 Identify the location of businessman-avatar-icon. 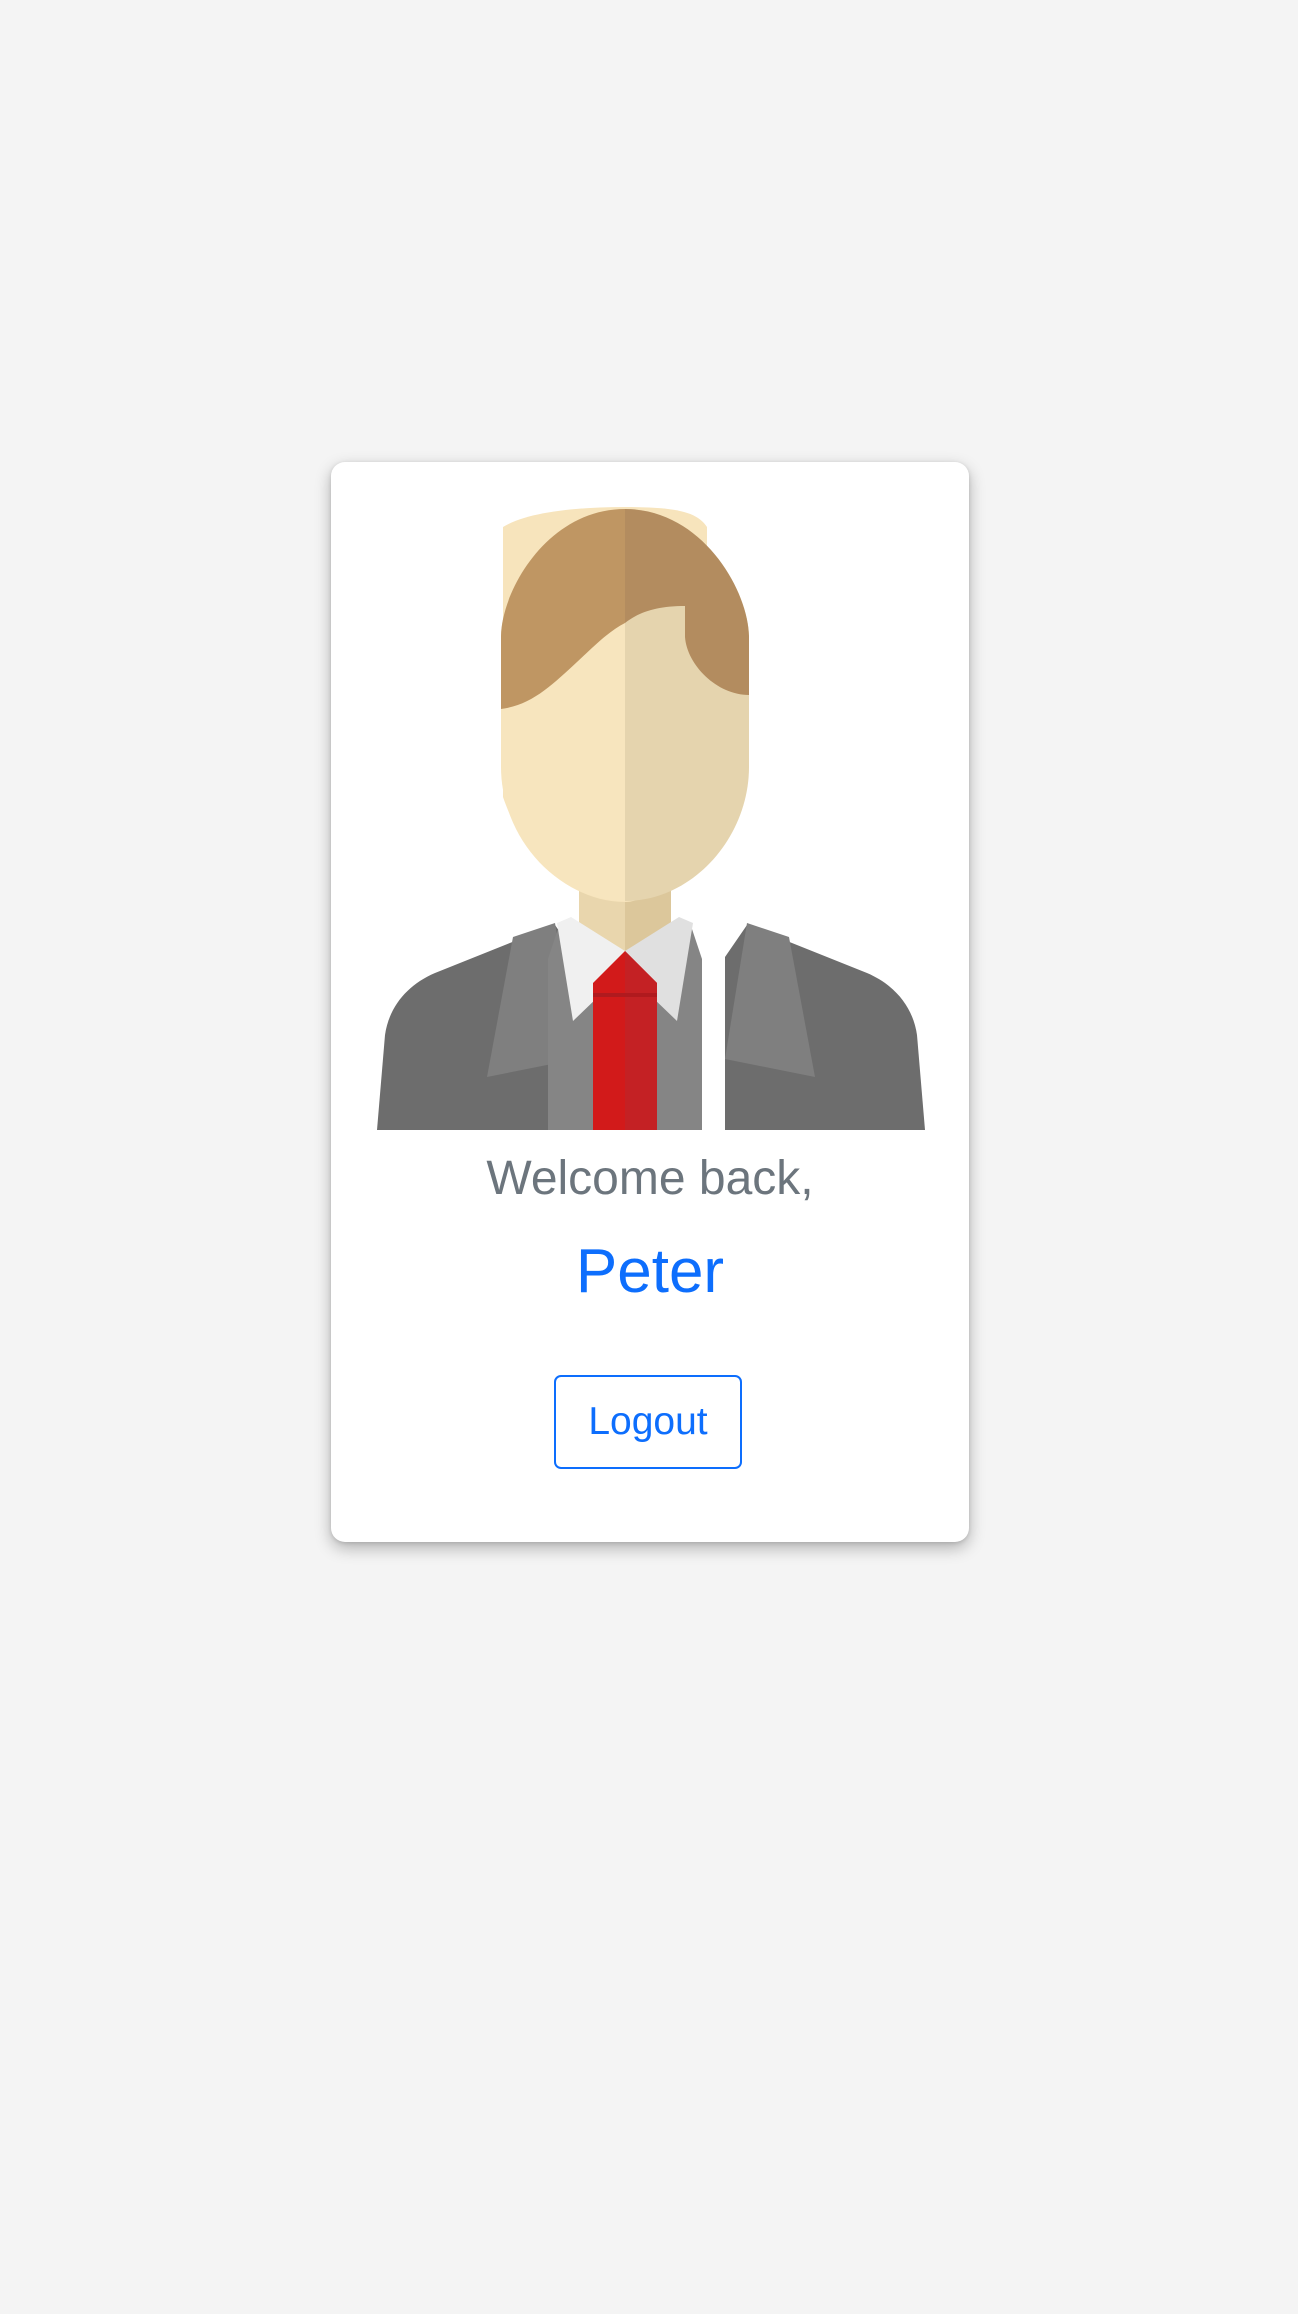
(651, 818).